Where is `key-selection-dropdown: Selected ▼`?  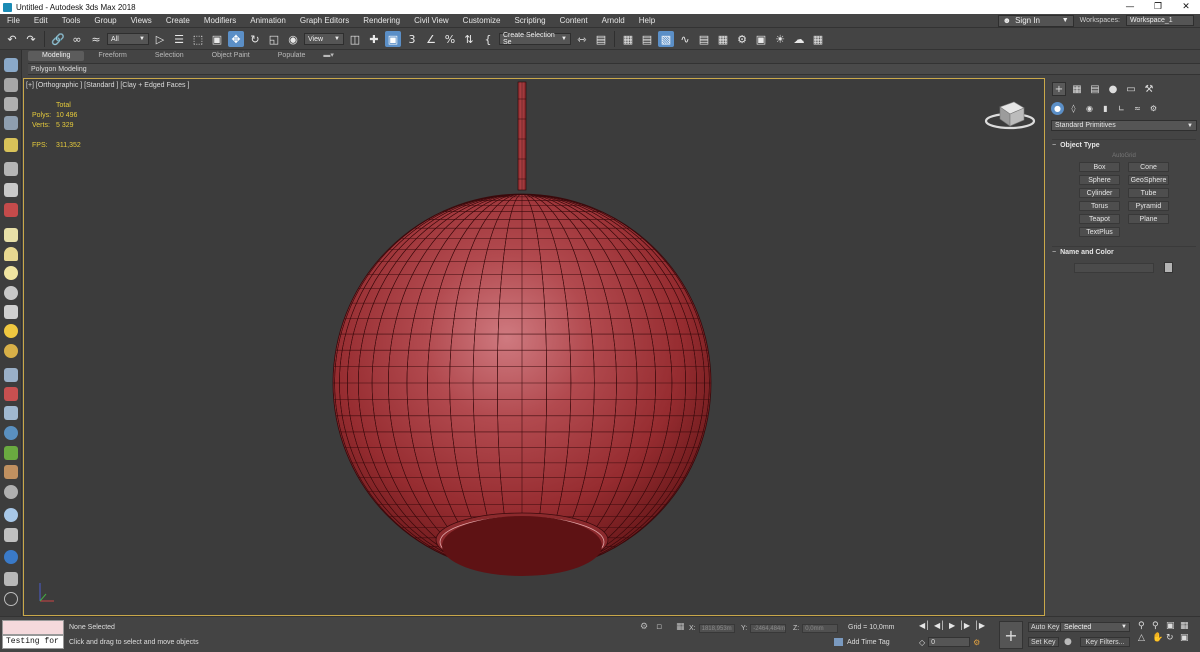
key-selection-dropdown: Selected ▼ is located at coordinates (1095, 627).